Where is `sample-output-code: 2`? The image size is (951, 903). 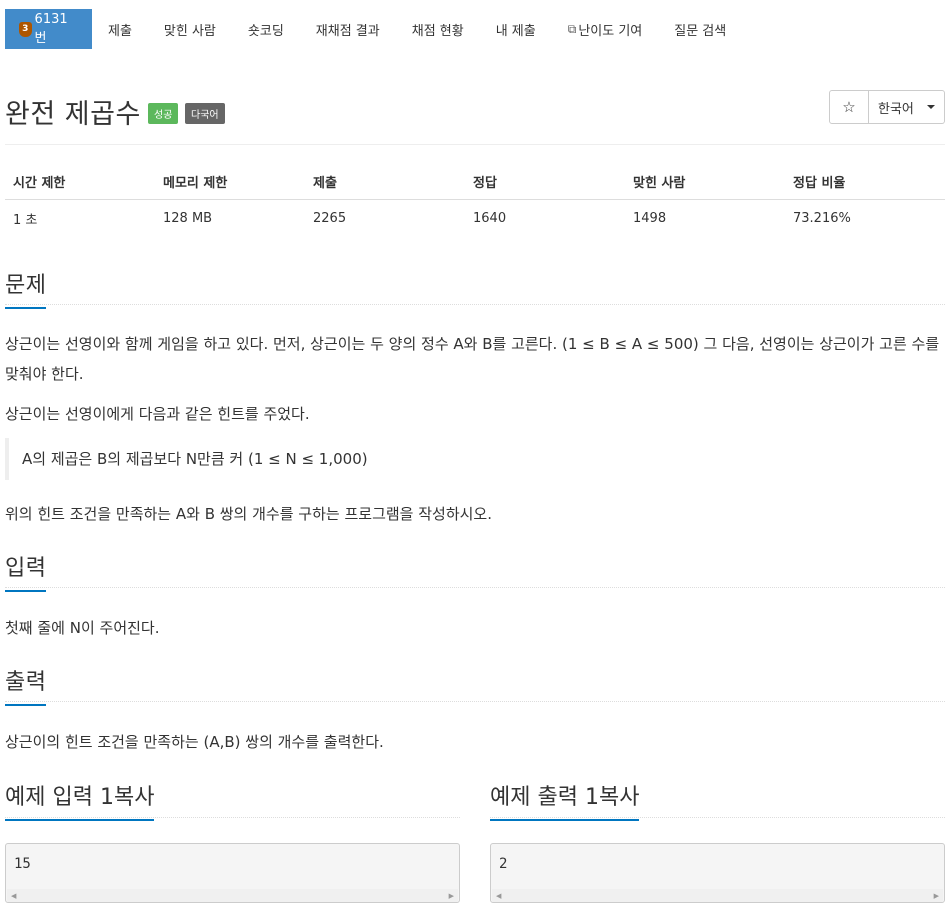
sample-output-code: 2 is located at coordinates (503, 864).